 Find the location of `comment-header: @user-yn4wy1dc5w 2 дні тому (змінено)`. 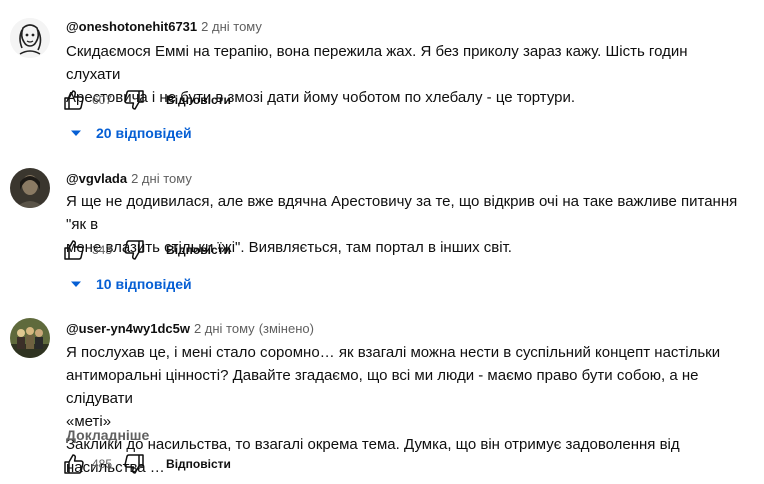

comment-header: @user-yn4wy1dc5w 2 дні тому (змінено) is located at coordinates (190, 329).